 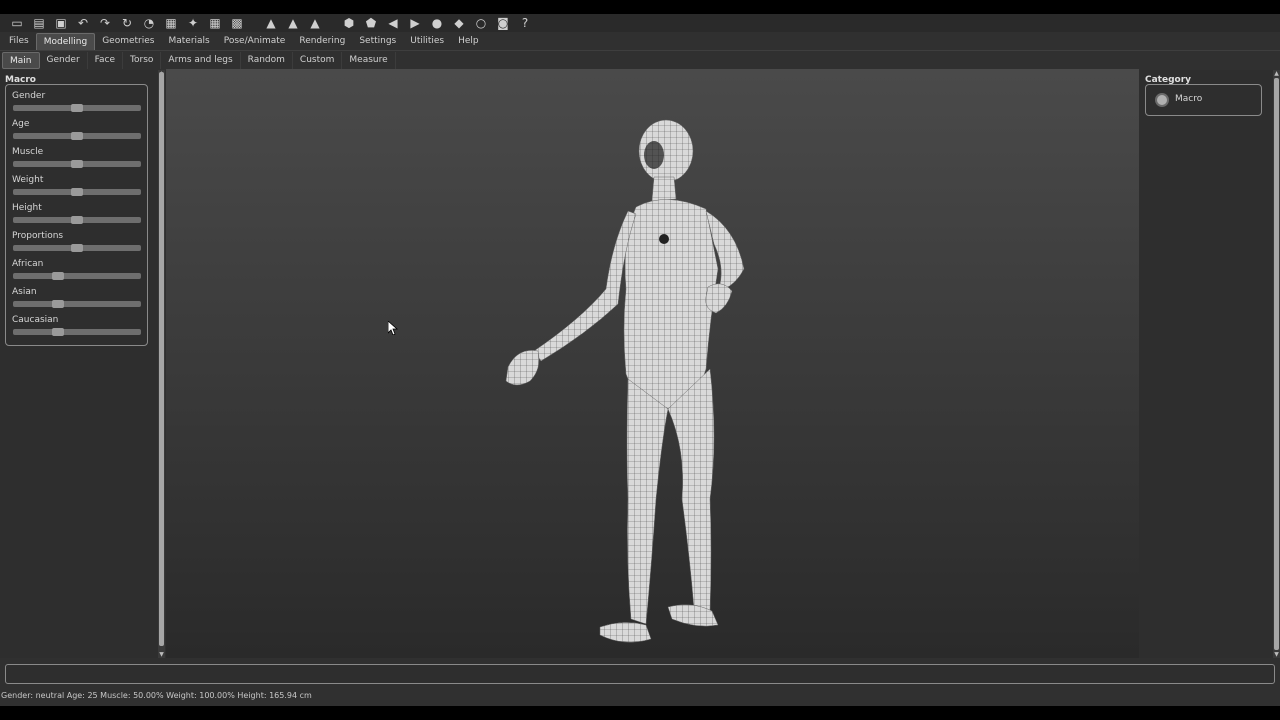 I want to click on slider-gender: Gender, so click(x=77, y=105).